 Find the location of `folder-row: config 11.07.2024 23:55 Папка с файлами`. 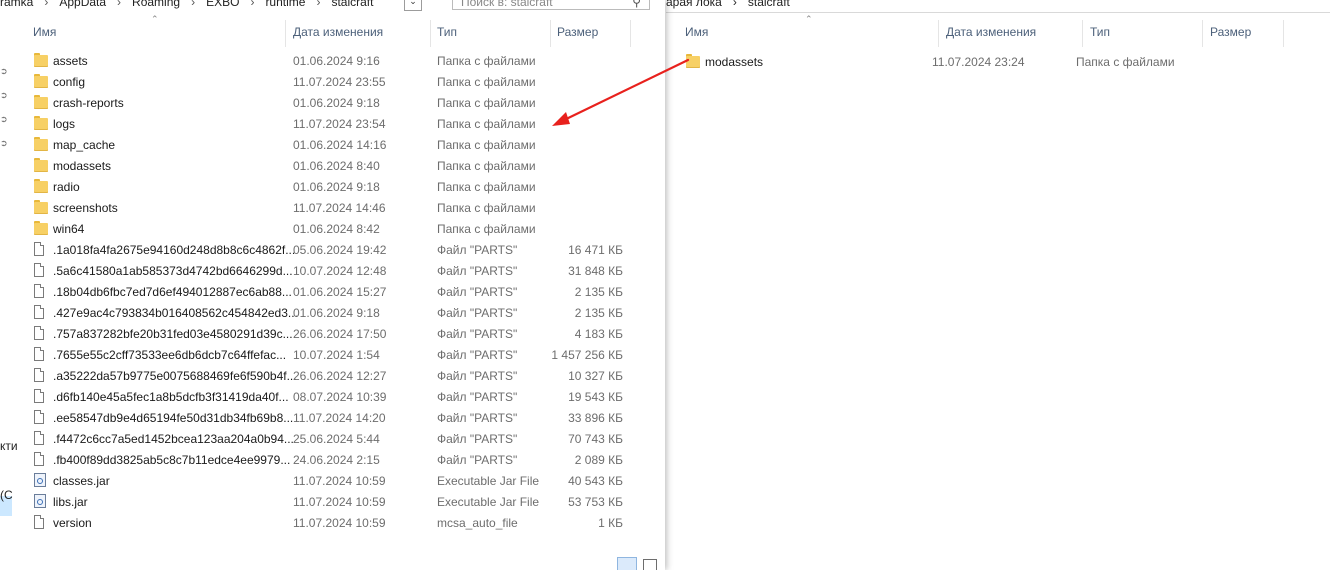

folder-row: config 11.07.2024 23:55 Папка с файлами is located at coordinates (330, 81).